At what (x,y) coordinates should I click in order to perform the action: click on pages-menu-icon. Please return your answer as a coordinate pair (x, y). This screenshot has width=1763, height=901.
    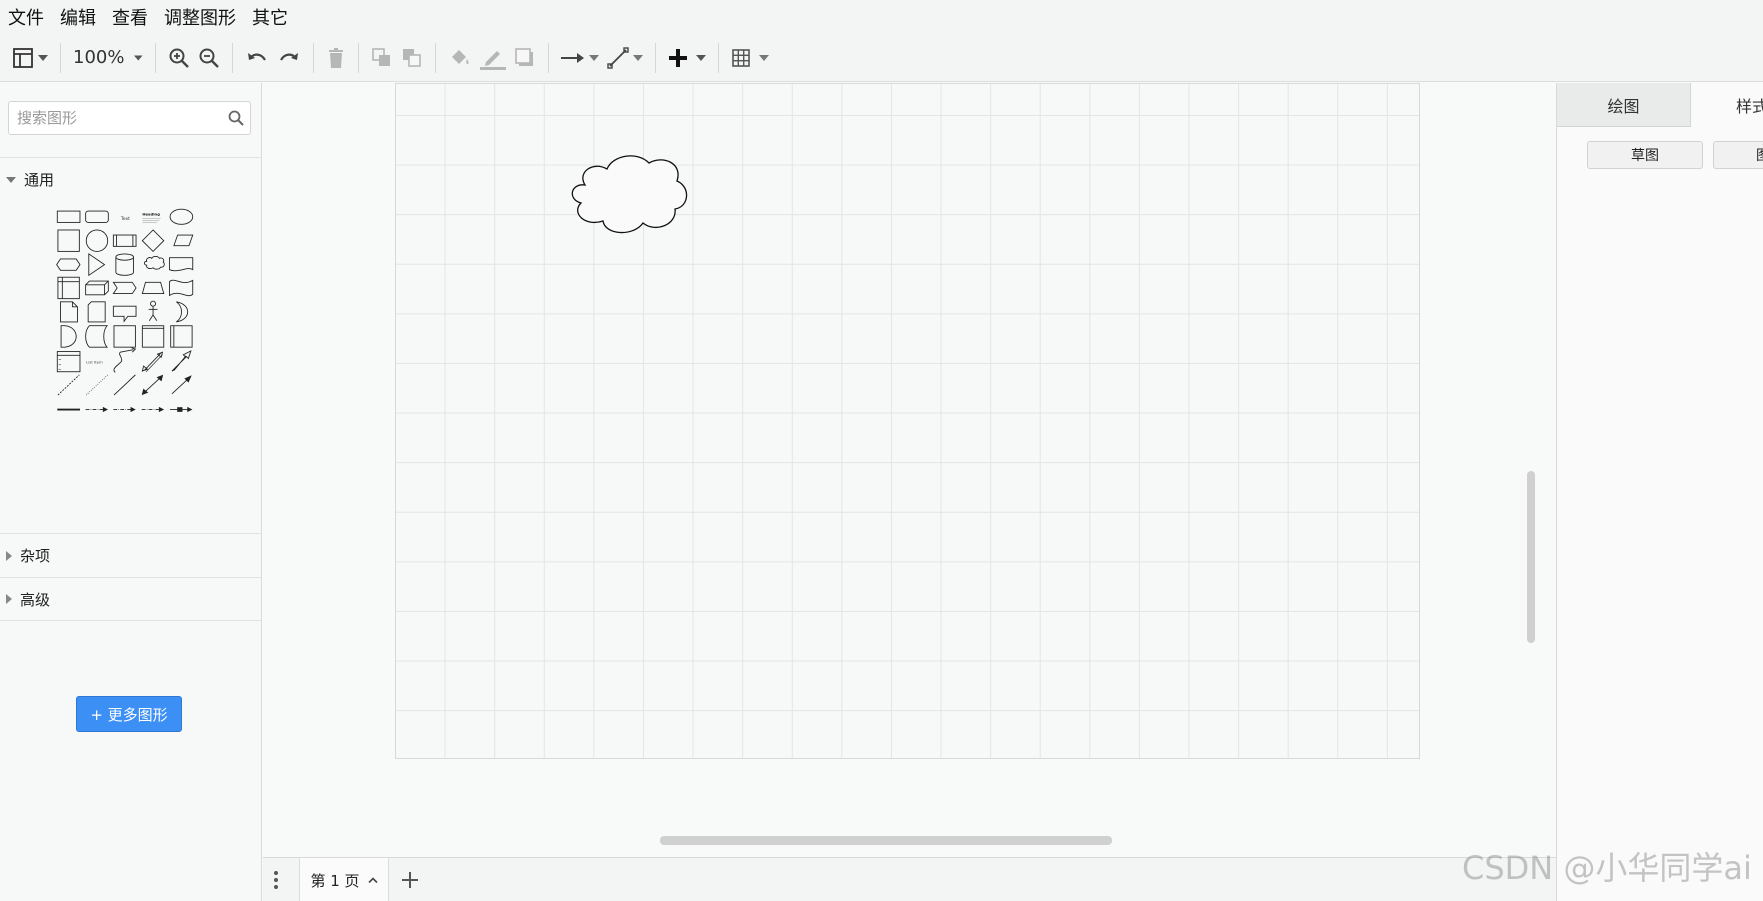
    Looking at the image, I should click on (276, 880).